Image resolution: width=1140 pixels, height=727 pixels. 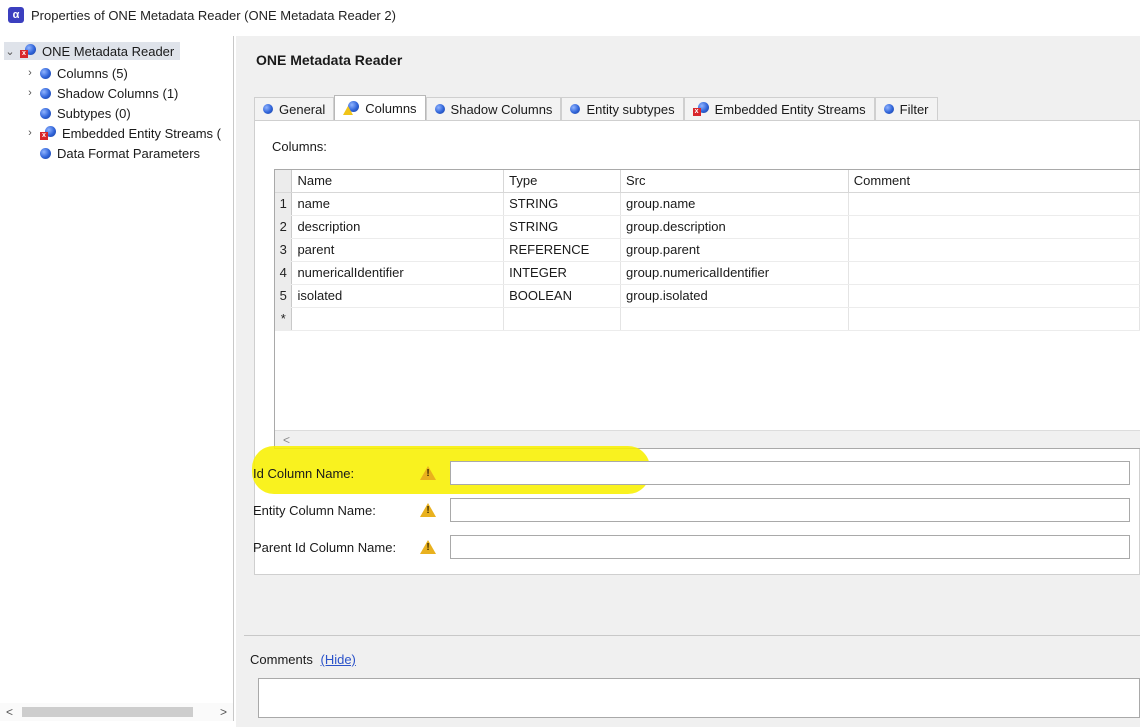 I want to click on table-header-row: Name Type Src Comment, so click(x=707, y=181).